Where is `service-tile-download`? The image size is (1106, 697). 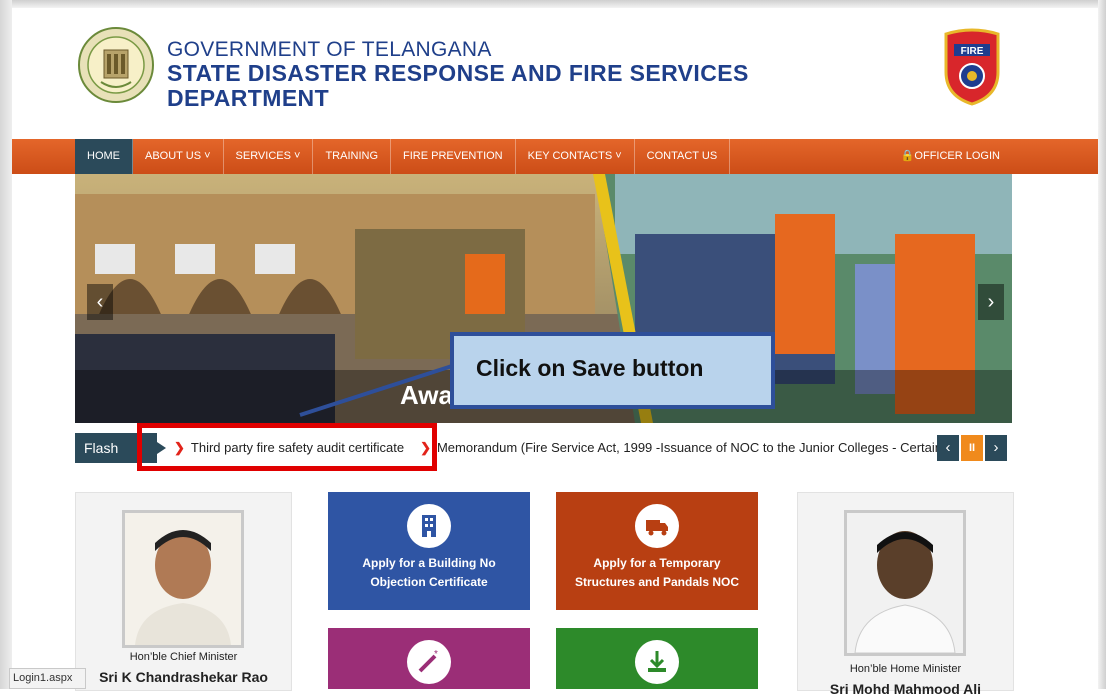 service-tile-download is located at coordinates (657, 658).